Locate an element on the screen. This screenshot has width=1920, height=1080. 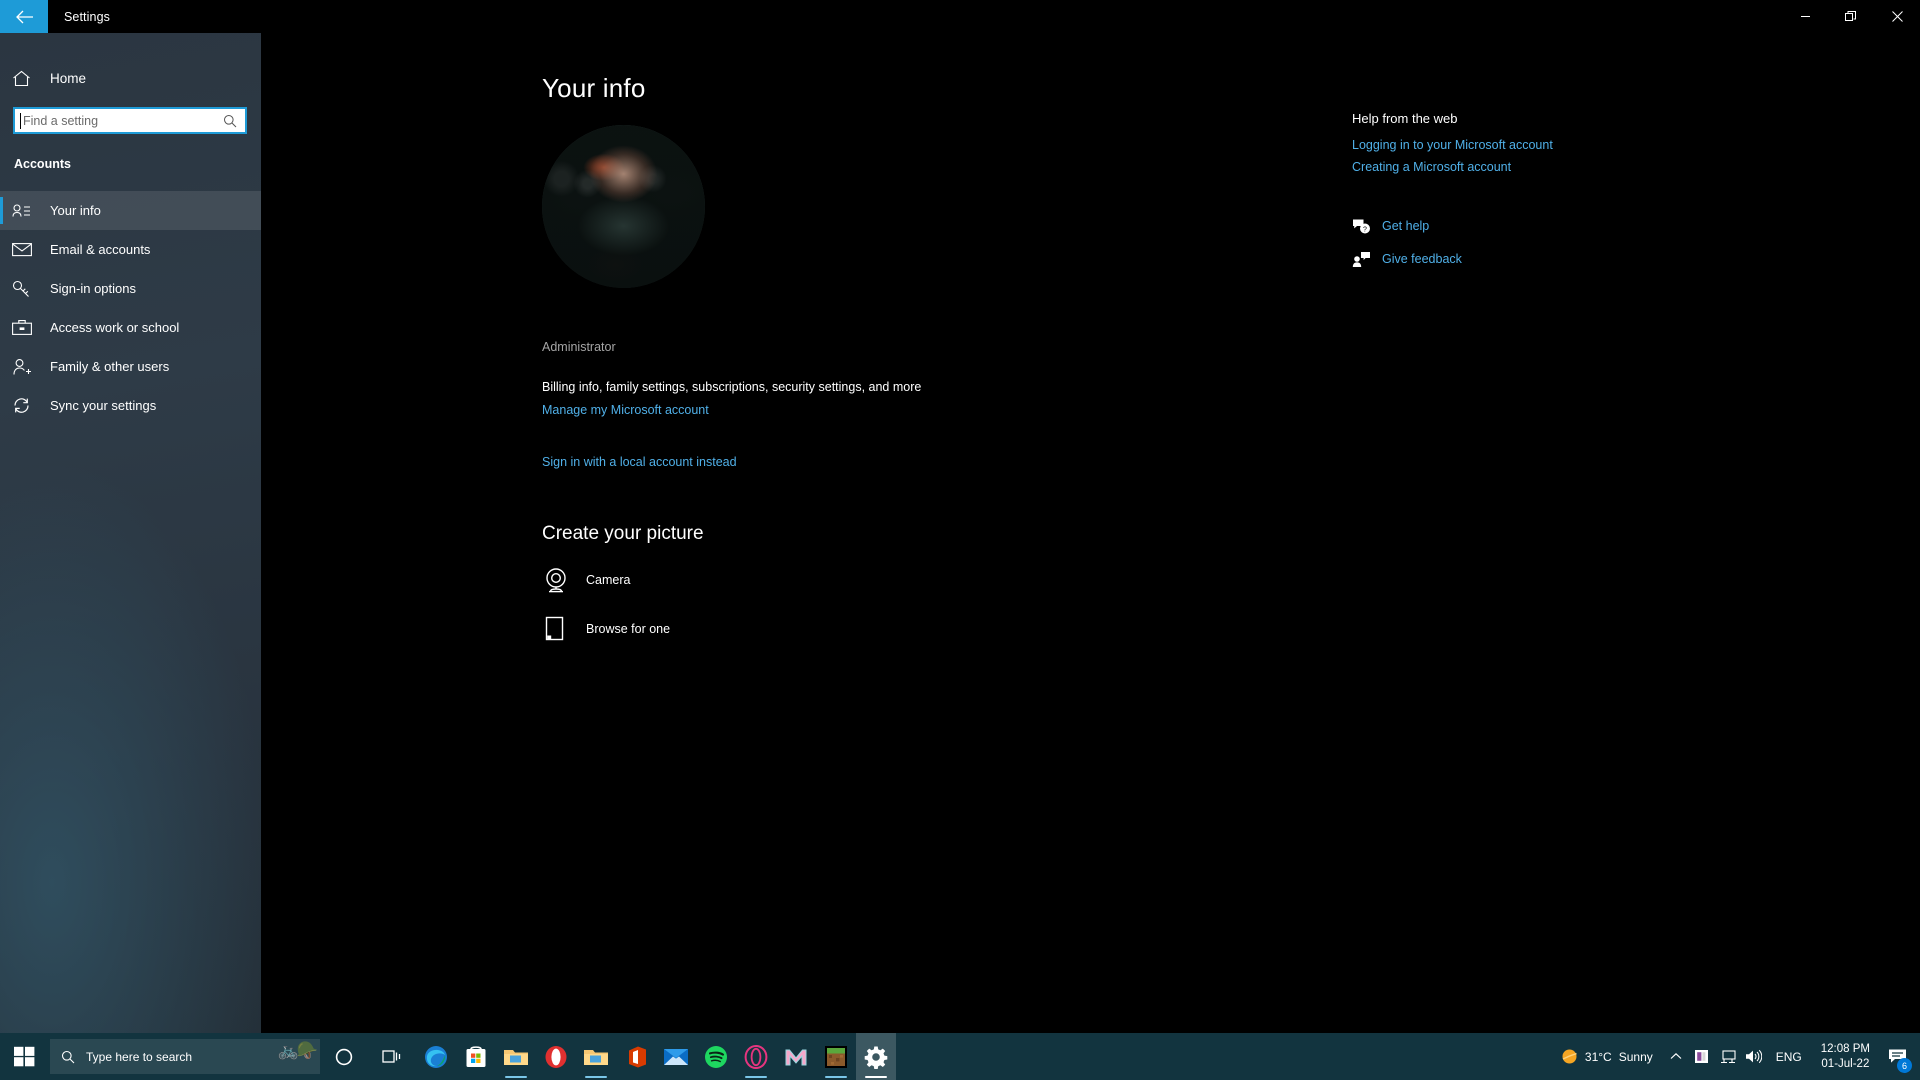
sidebar-item-sync-your-settings: Sync your settings is located at coordinates (130, 405).